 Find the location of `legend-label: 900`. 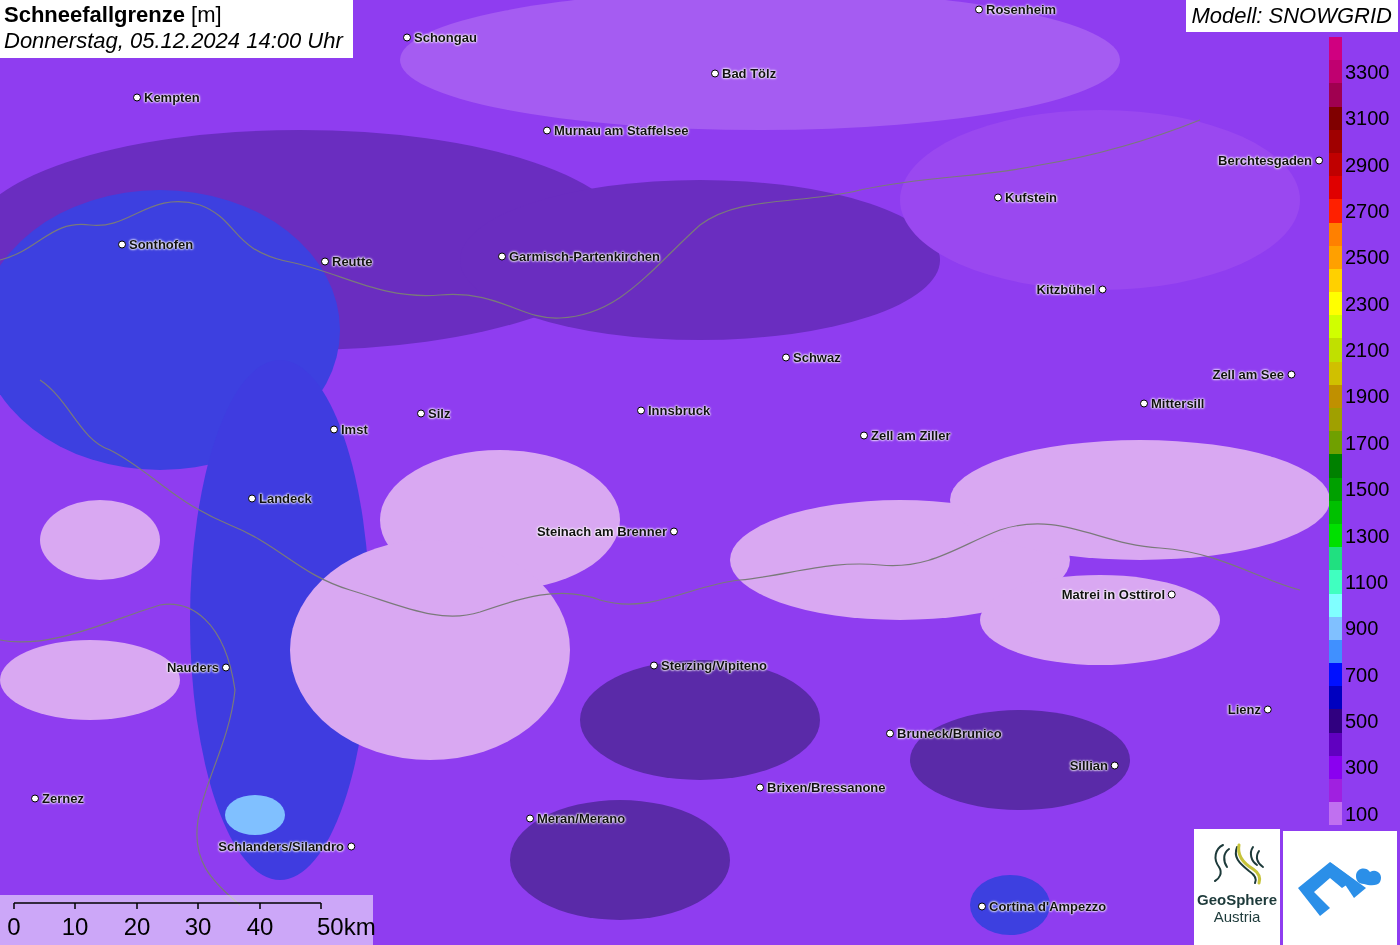

legend-label: 900 is located at coordinates (1361, 628).